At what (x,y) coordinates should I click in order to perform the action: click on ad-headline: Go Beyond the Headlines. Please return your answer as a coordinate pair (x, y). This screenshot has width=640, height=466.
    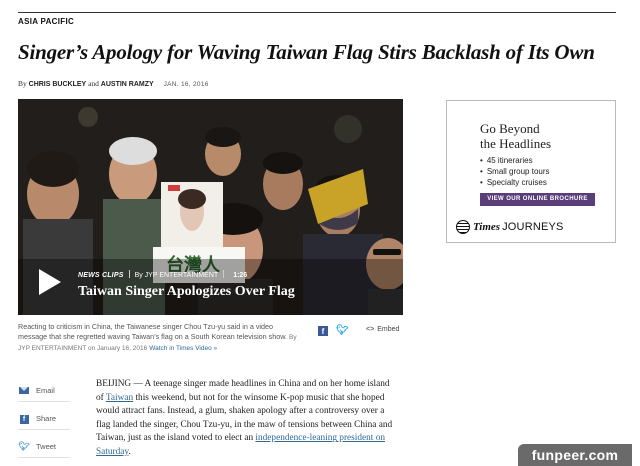
    Looking at the image, I should click on (515, 136).